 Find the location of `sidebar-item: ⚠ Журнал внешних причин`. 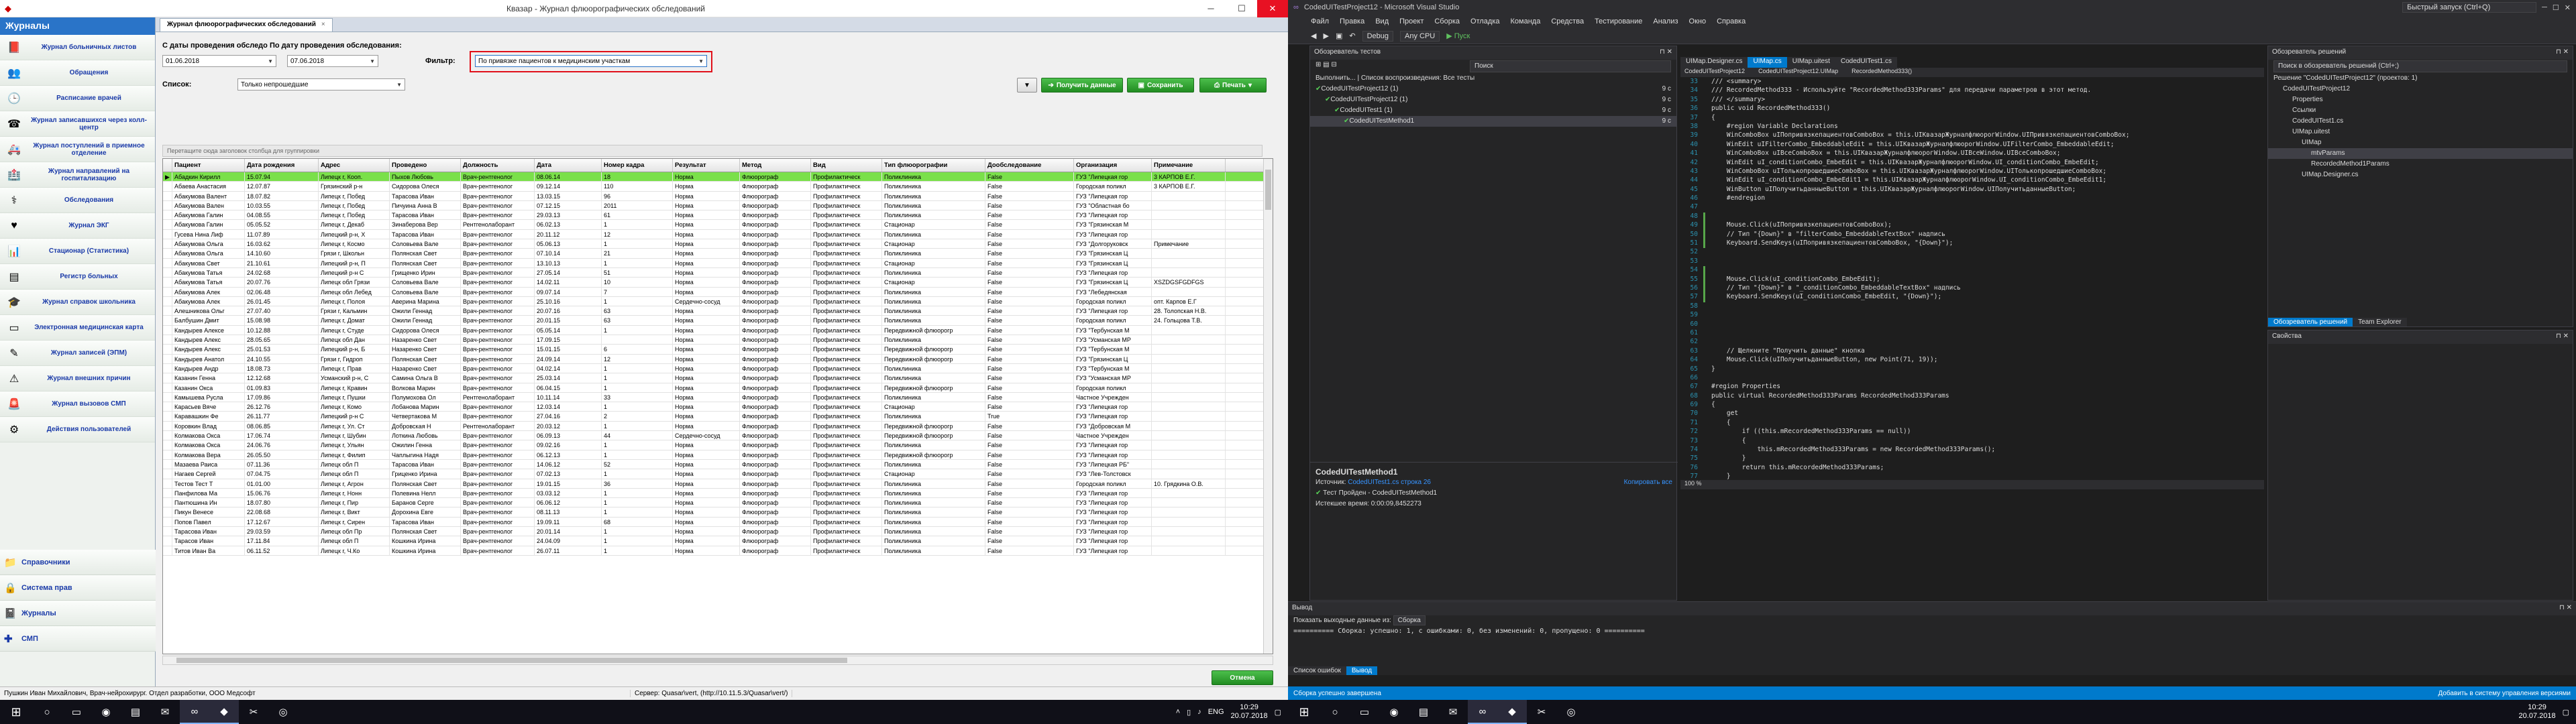

sidebar-item: ⚠ Журнал внешних причин is located at coordinates (77, 378).